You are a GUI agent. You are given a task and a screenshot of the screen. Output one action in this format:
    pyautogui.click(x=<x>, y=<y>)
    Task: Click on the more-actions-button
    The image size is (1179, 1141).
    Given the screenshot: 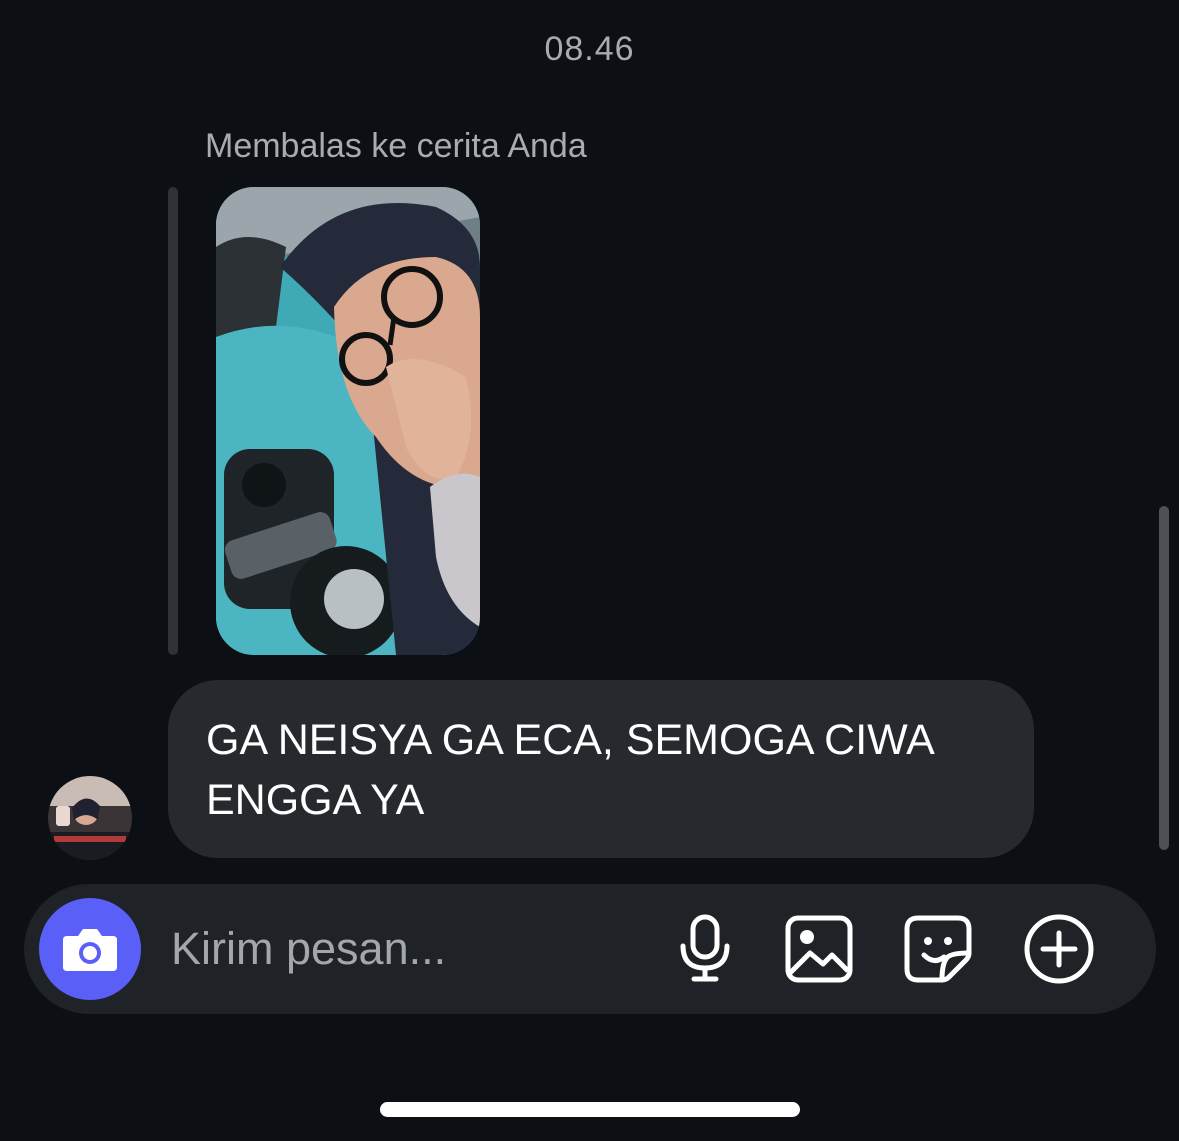 What is the action you would take?
    pyautogui.click(x=1059, y=949)
    